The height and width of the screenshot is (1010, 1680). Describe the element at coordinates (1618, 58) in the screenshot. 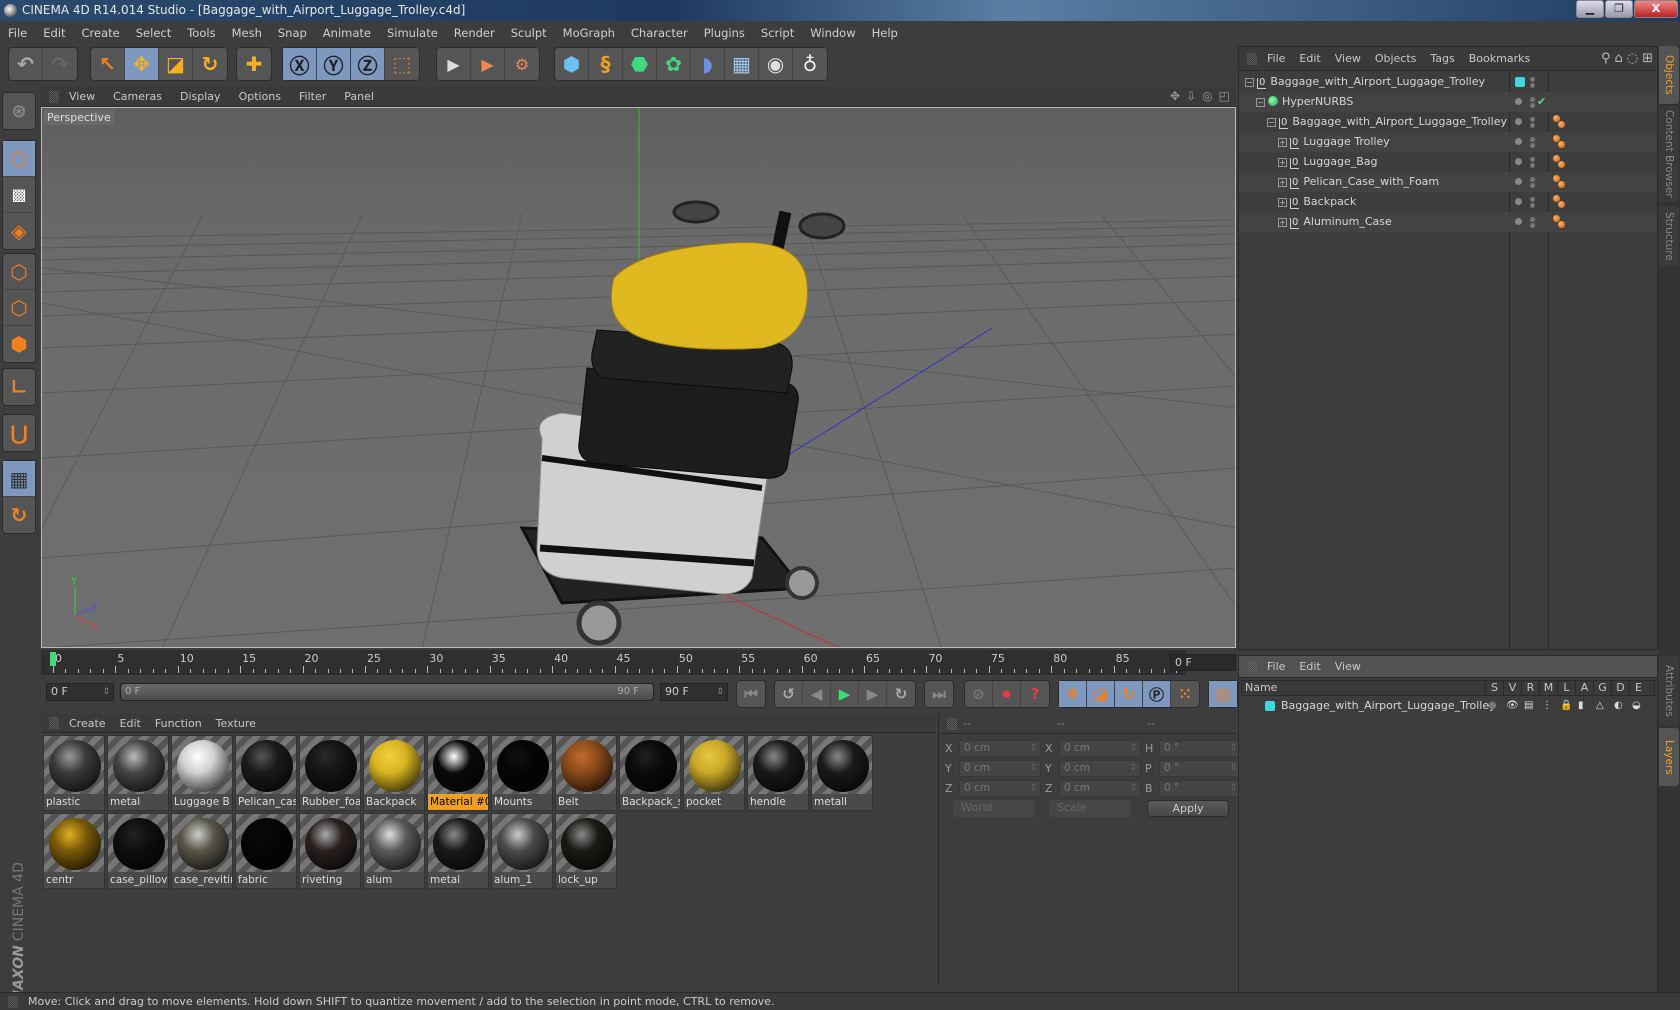

I see `home-icon: ⌂` at that location.